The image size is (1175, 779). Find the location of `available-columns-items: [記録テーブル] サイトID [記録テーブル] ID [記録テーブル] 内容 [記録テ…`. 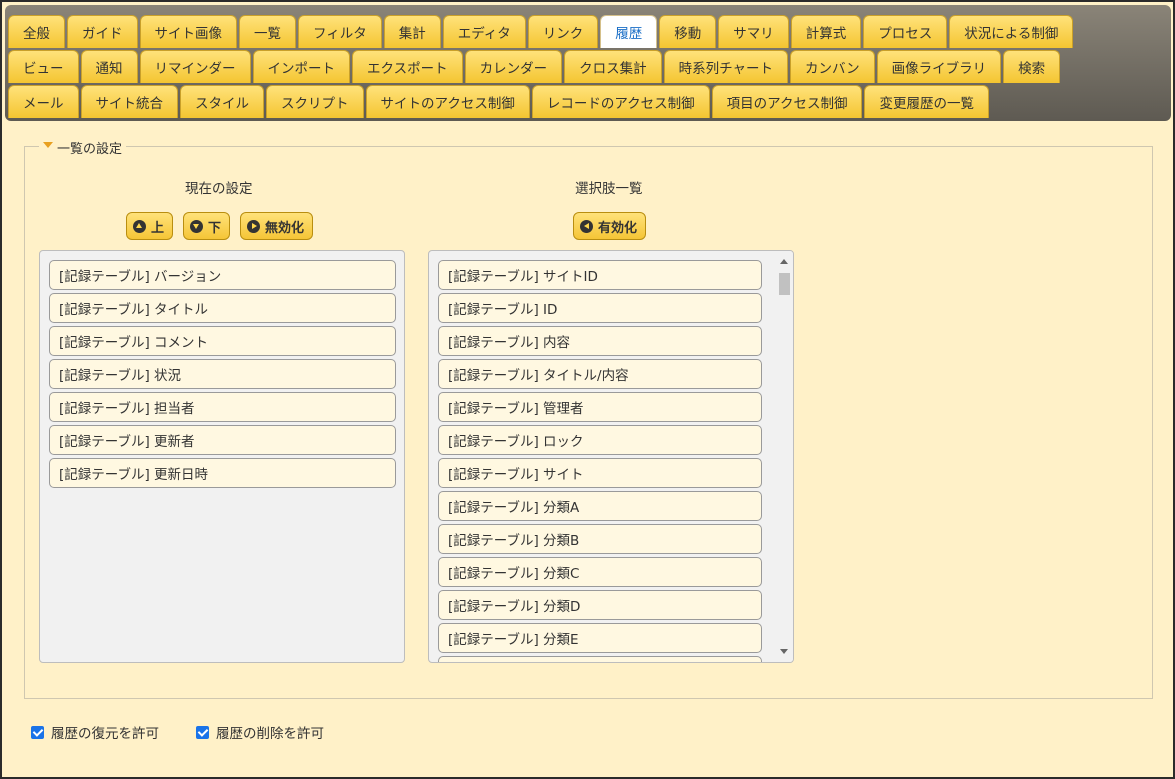

available-columns-items: [記録テーブル] サイトID [記録テーブル] ID [記録テーブル] 内容 [記録テ… is located at coordinates (600, 461).